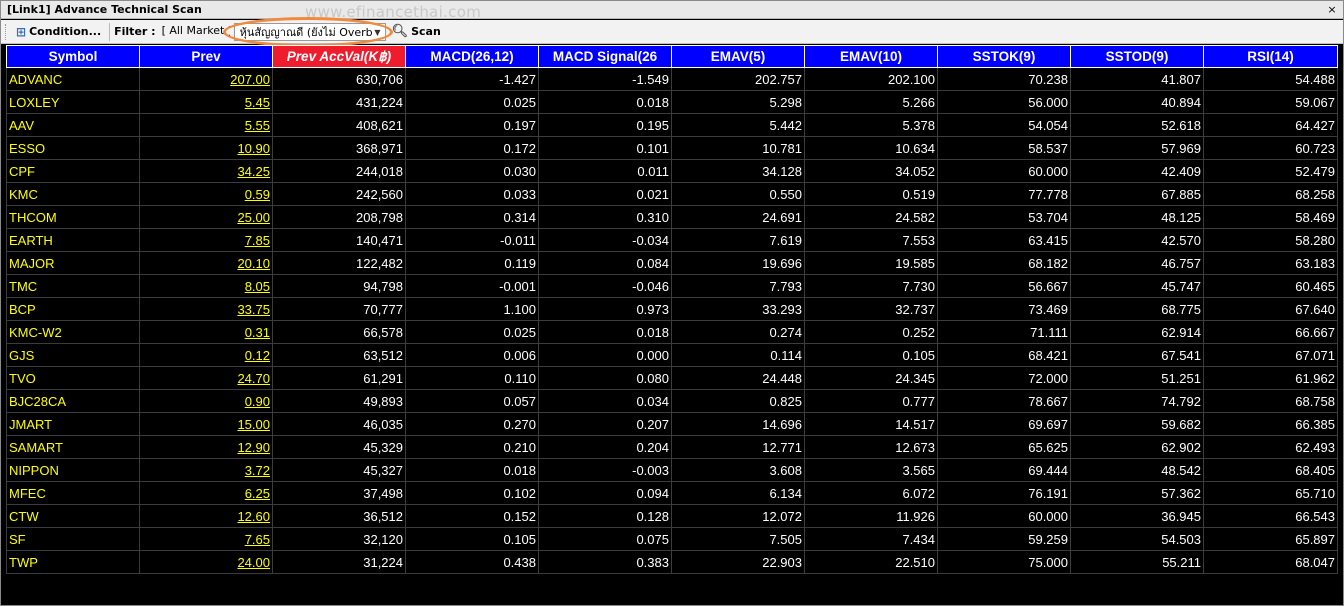  I want to click on symbol-cell: ADVANC, so click(73, 79).